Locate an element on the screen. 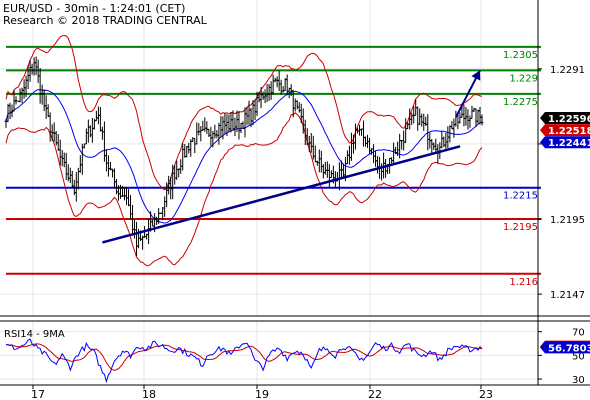  price-tag-0-text: 1.22596 is located at coordinates (569, 119).